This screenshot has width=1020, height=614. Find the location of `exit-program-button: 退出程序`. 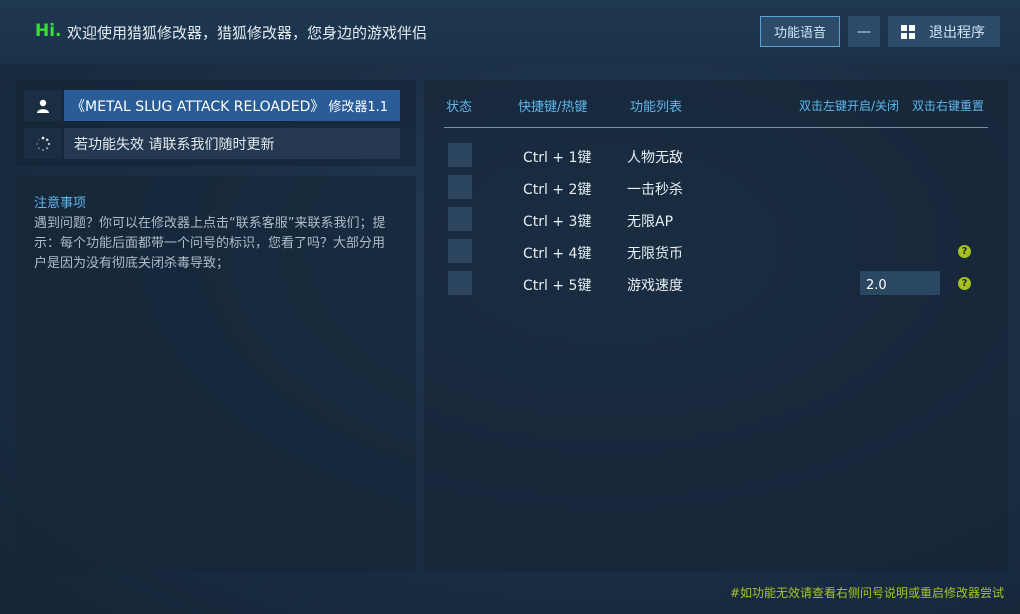

exit-program-button: 退出程序 is located at coordinates (944, 31).